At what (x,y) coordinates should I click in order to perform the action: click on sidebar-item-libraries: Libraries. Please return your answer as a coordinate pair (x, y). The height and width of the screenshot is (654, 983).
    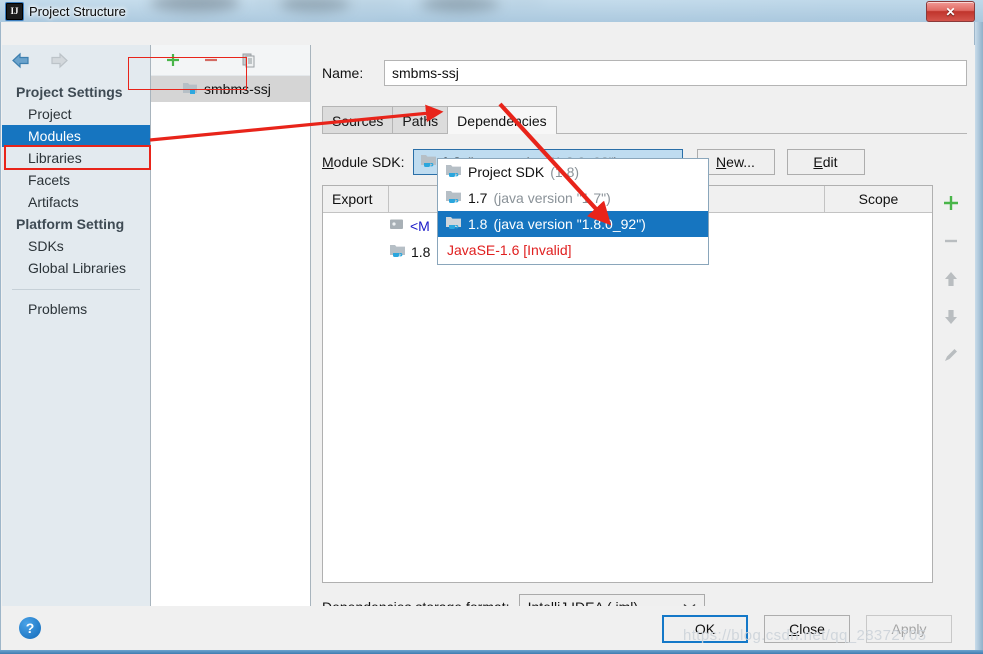
    Looking at the image, I should click on (76, 158).